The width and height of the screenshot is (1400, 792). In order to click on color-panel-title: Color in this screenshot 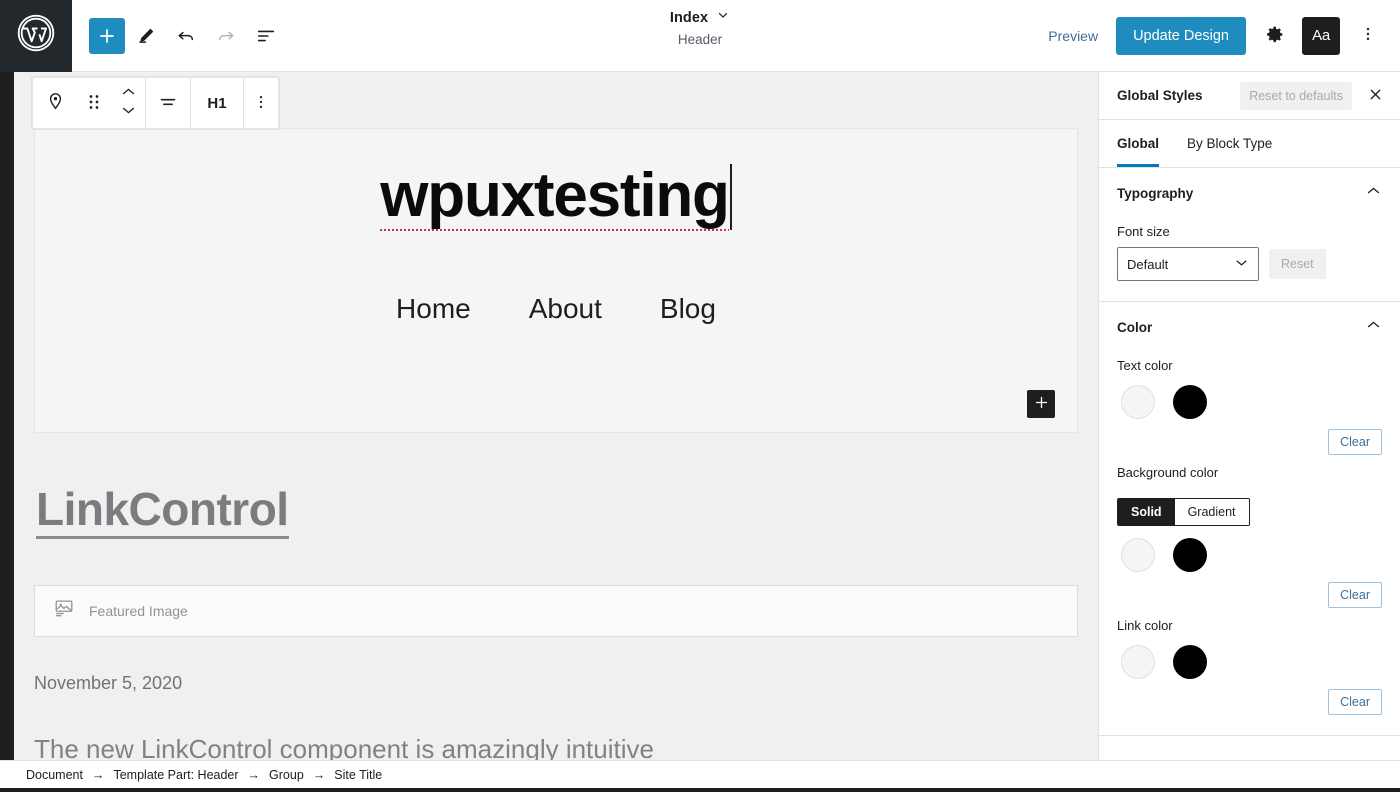, I will do `click(1135, 327)`.